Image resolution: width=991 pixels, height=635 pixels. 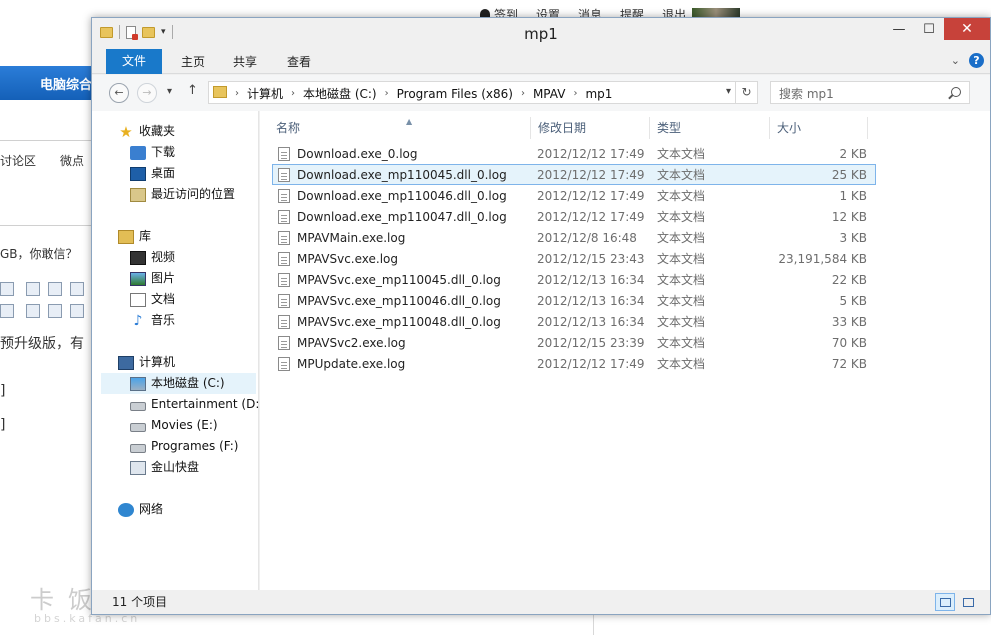 I want to click on editor-align-center-icon, so click(x=55, y=289).